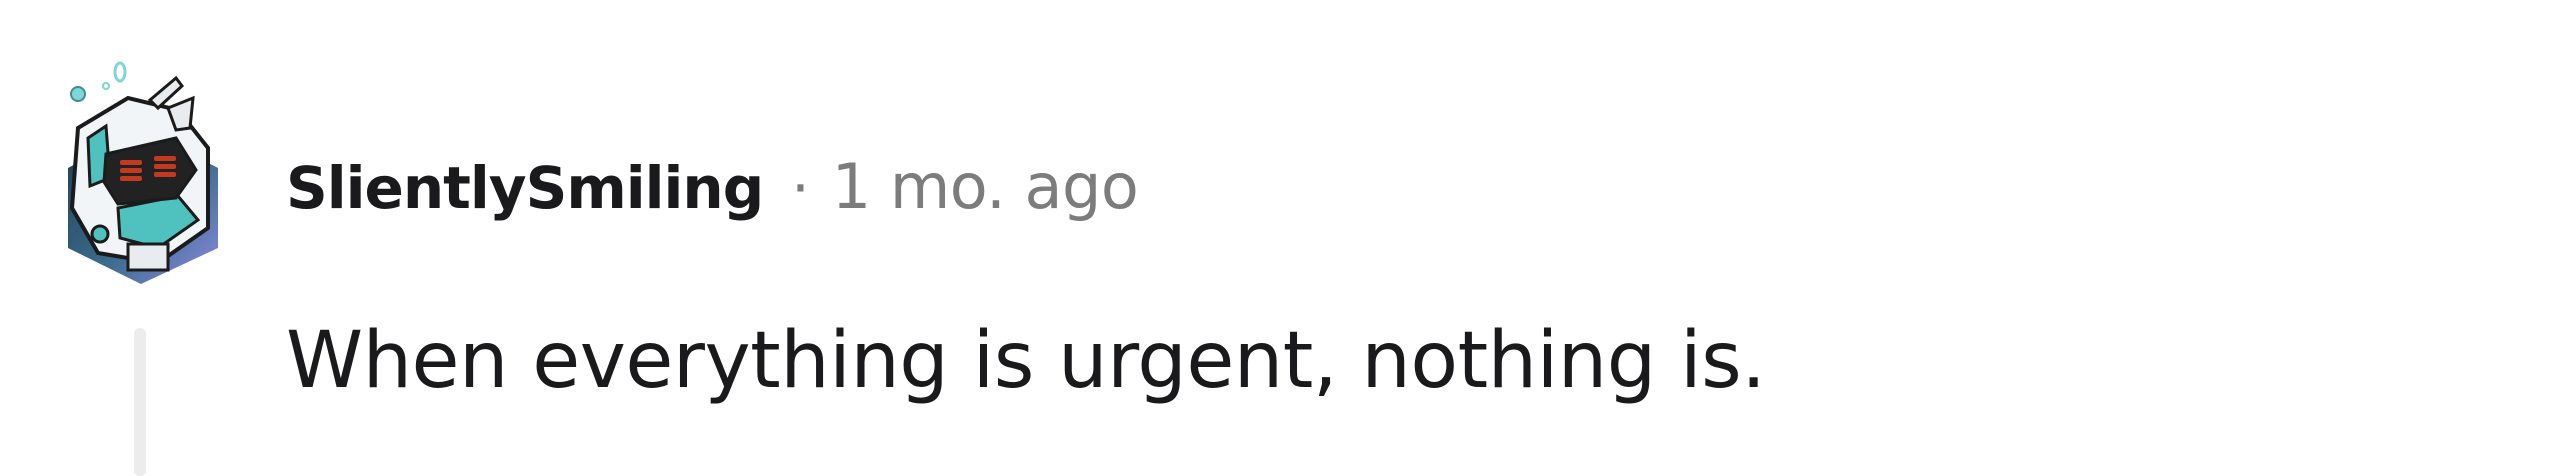  I want to click on comment-body: When everything is urgent, nothing is., so click(1026, 361).